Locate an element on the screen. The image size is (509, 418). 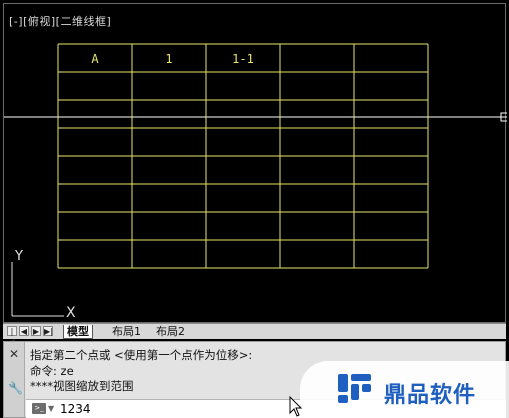
ucs-y-label: Y is located at coordinates (18, 256).